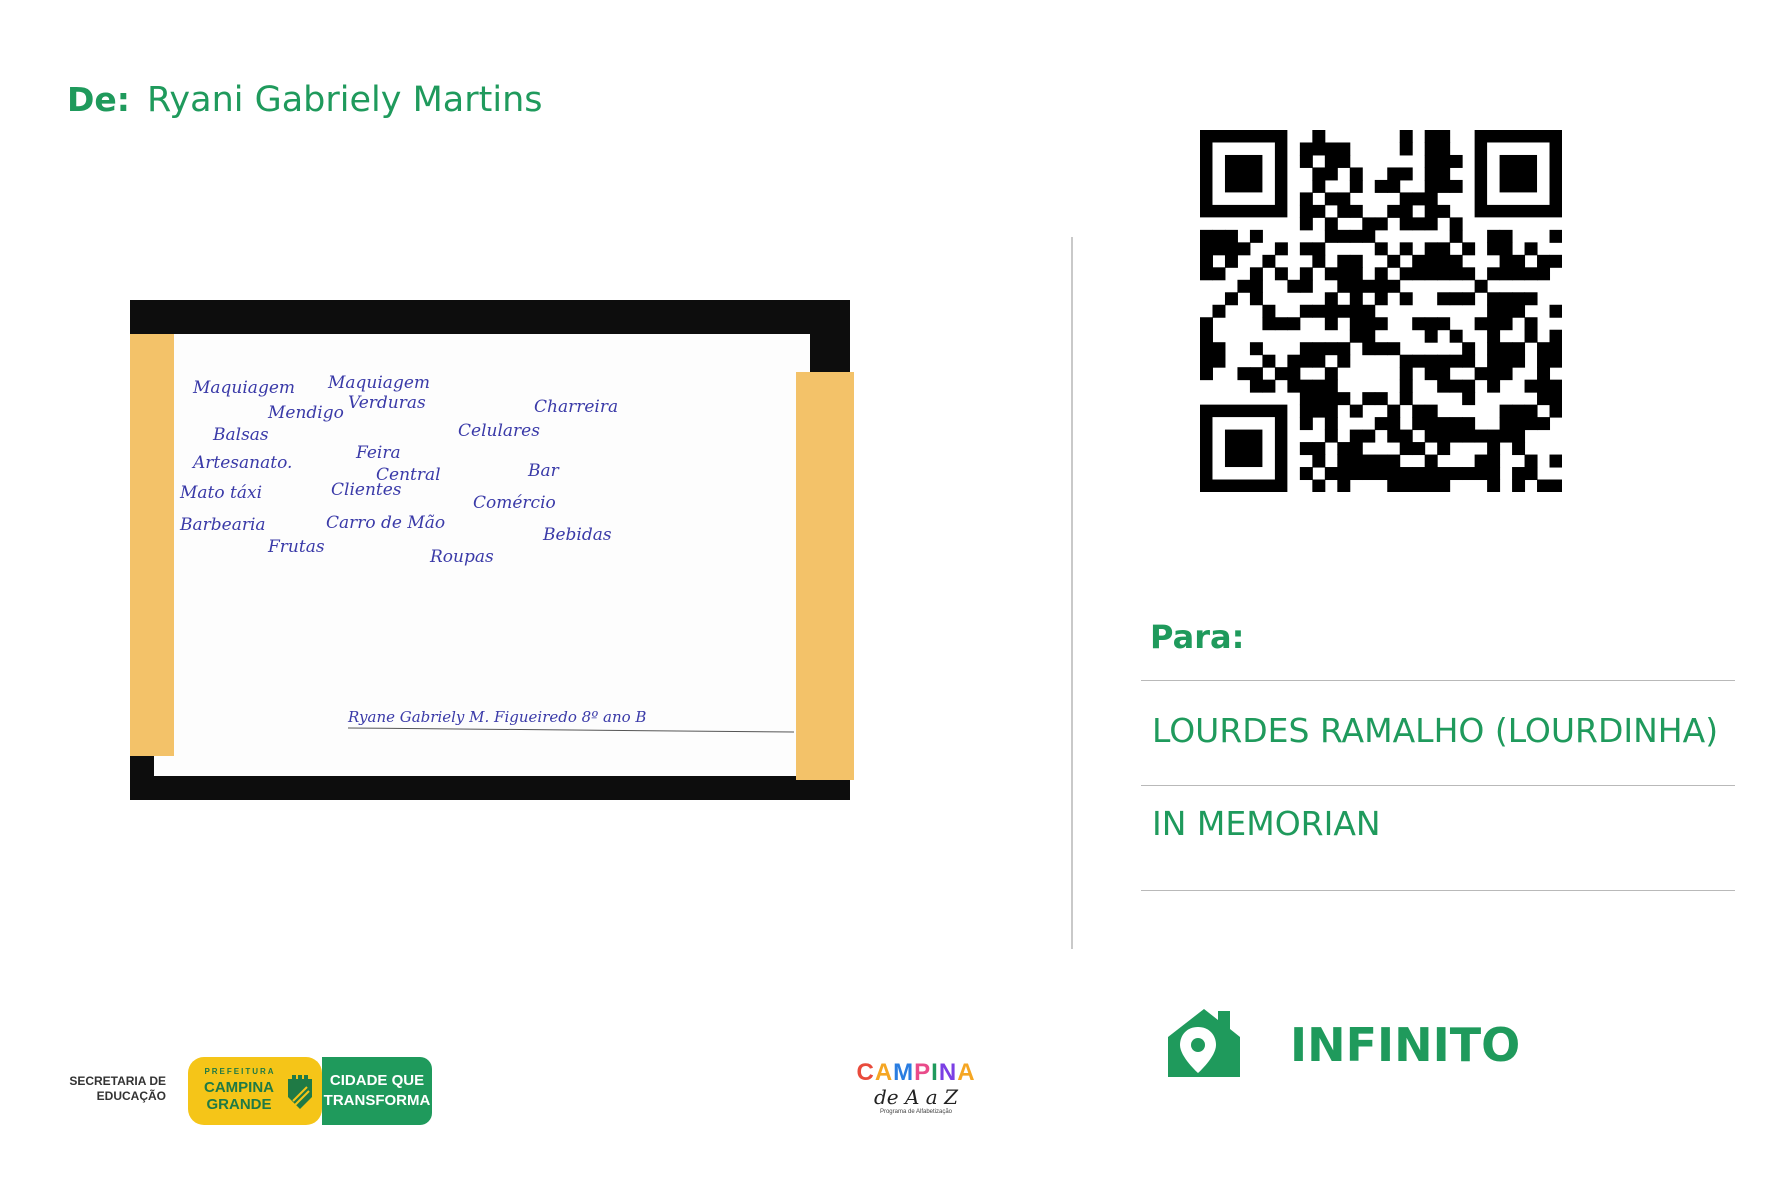 This screenshot has height=1182, width=1772. I want to click on campina-letter: I, so click(935, 1072).